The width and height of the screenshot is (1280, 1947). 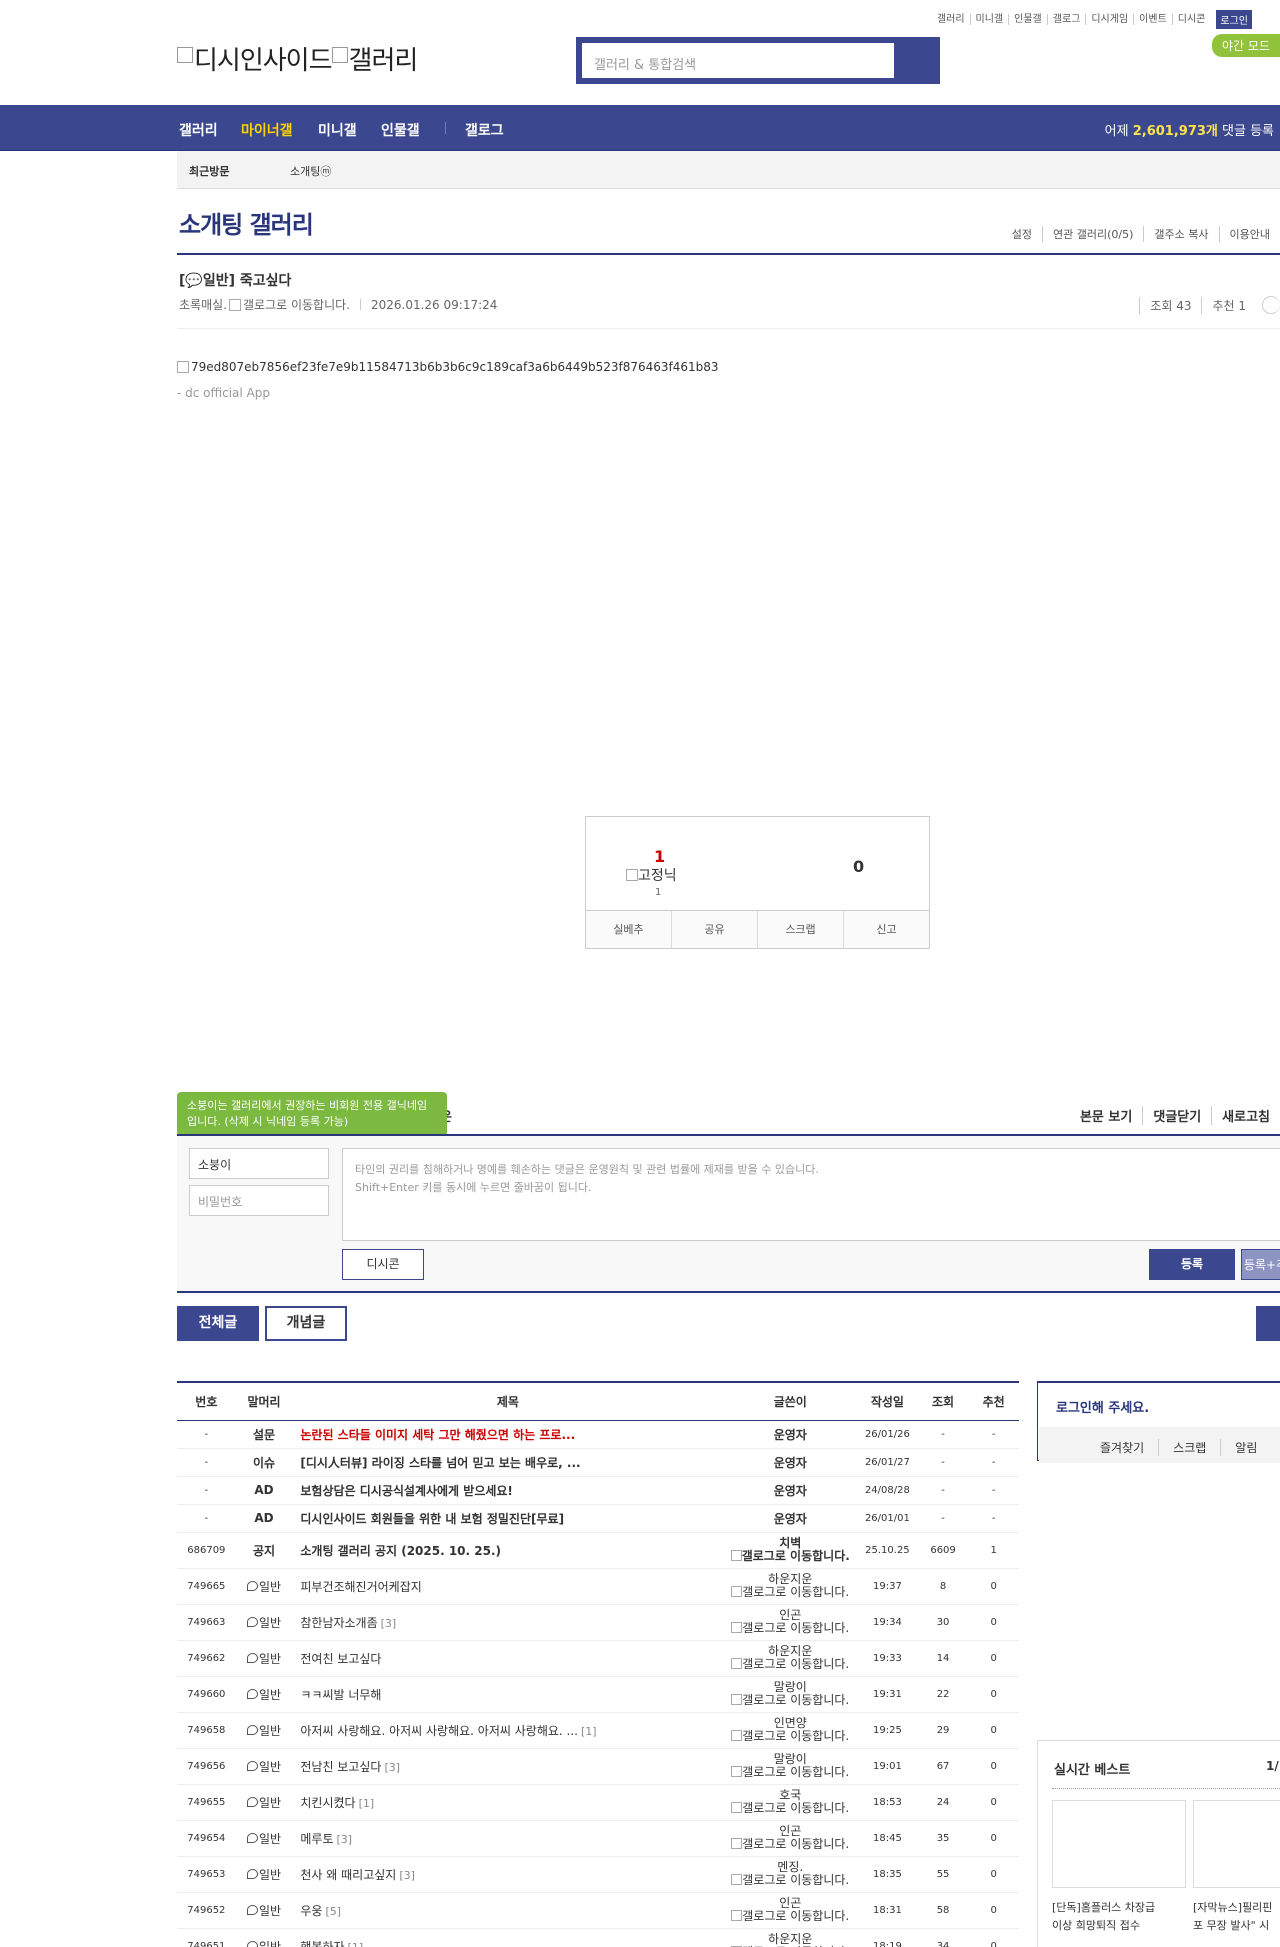 I want to click on top-link-event: 이벤트, so click(x=1152, y=19).